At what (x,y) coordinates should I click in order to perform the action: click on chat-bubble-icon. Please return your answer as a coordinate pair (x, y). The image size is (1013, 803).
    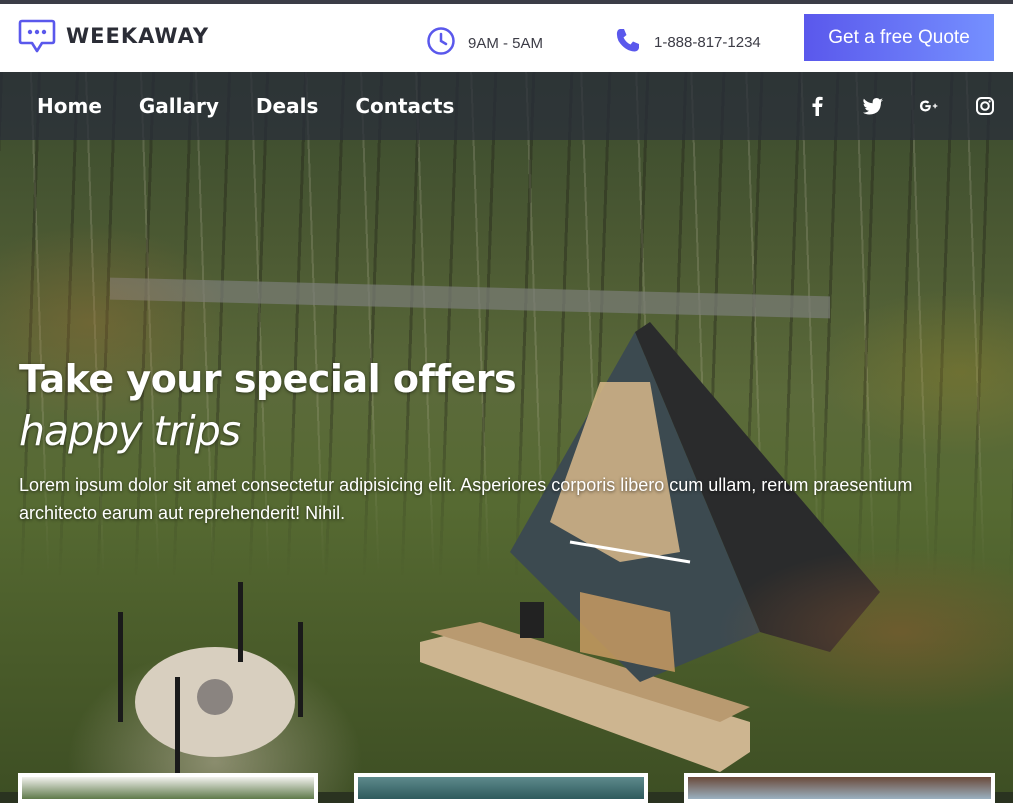
    Looking at the image, I should click on (37, 36).